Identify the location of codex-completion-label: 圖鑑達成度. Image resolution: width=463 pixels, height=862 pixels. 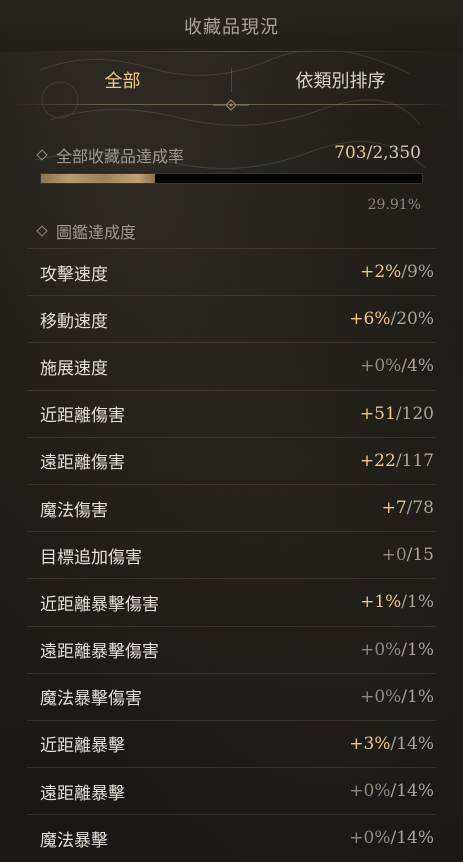
(96, 232).